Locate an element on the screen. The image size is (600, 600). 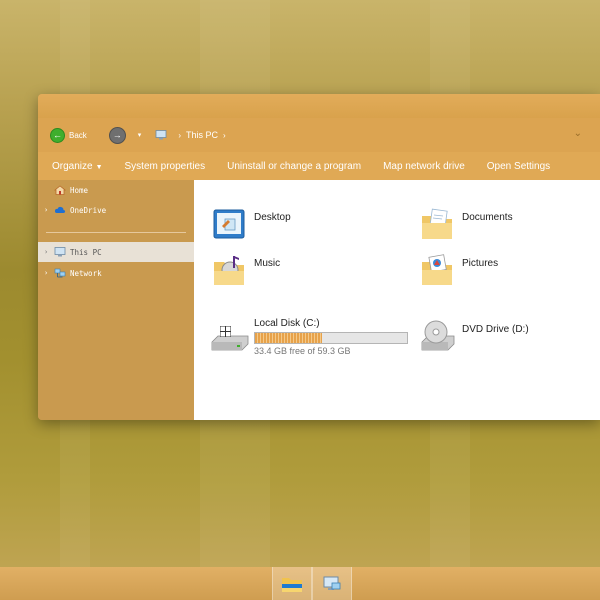
open-settings-button: Open Settings is located at coordinates (518, 166).